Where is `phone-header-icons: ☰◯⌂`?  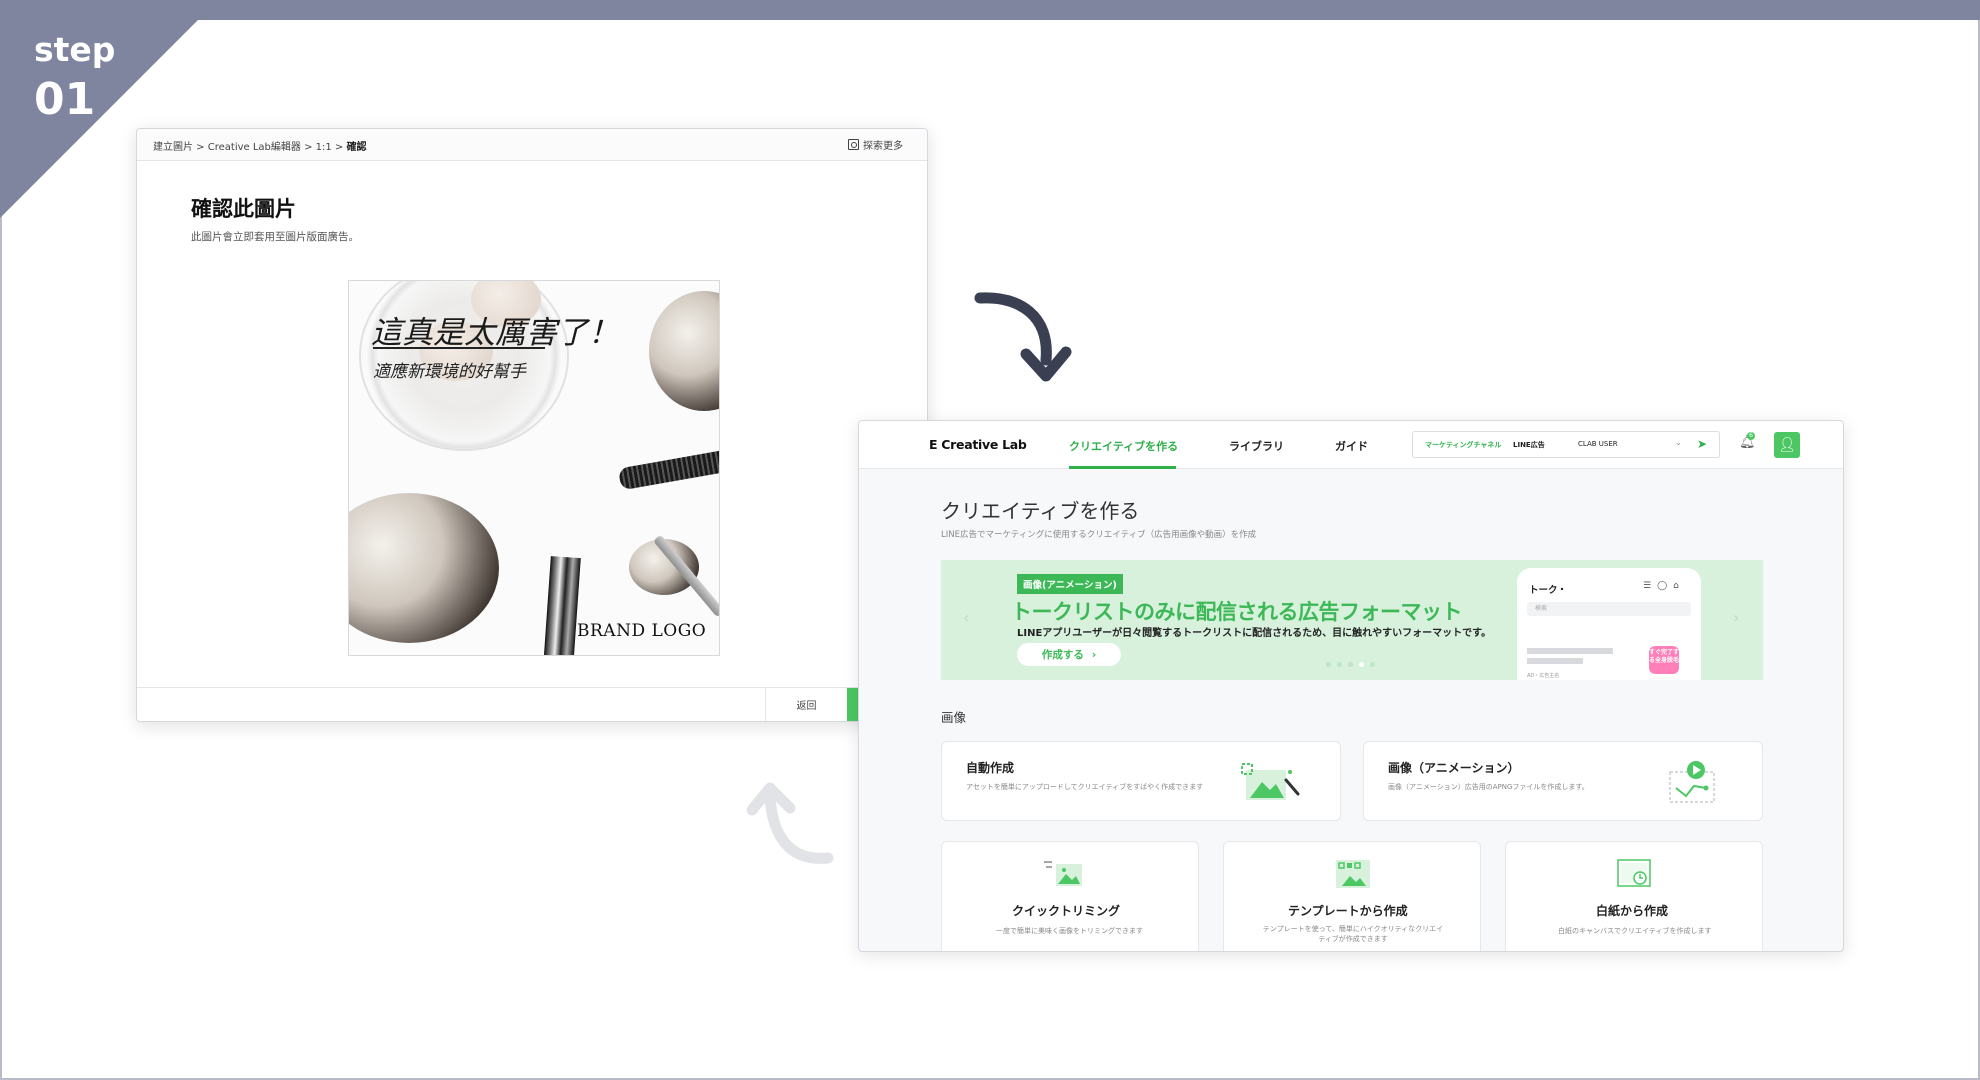 phone-header-icons: ☰◯⌂ is located at coordinates (1664, 586).